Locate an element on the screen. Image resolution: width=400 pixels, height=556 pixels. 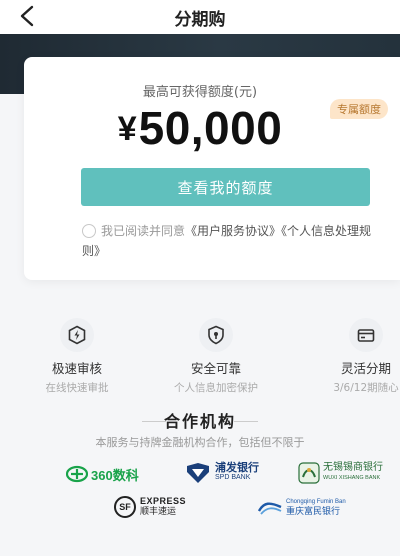
partner-logo-spdb: 浦发银行 SPD BANK is located at coordinates (222, 473).